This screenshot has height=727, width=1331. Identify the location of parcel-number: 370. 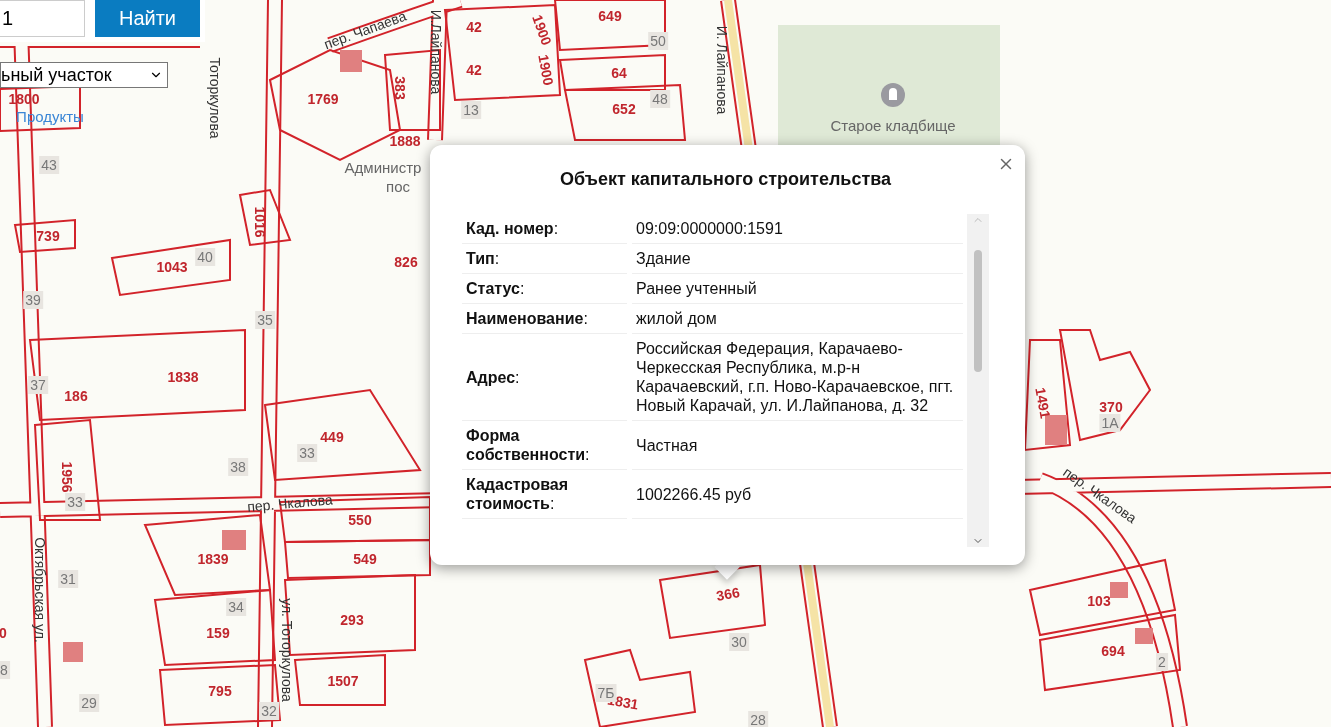
(1111, 407).